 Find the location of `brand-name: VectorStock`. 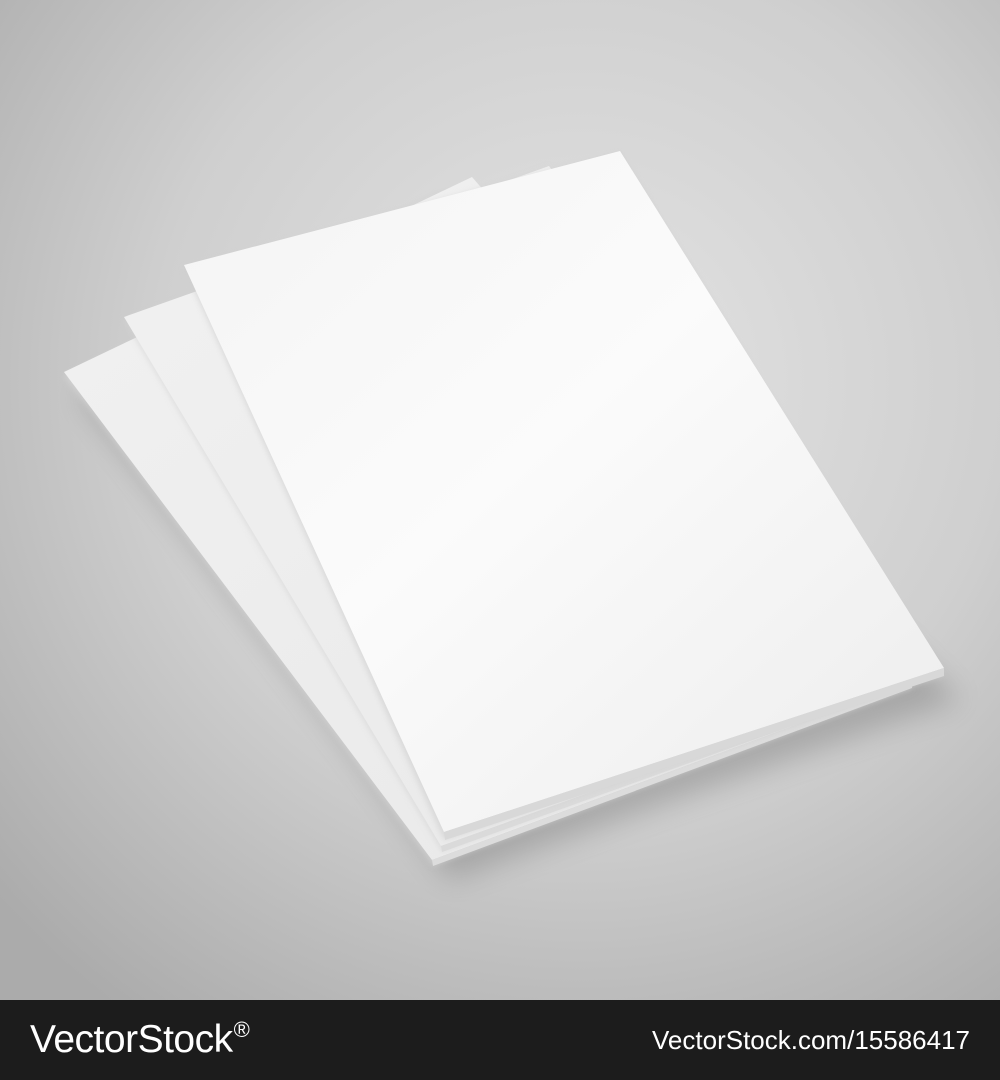

brand-name: VectorStock is located at coordinates (131, 1039).